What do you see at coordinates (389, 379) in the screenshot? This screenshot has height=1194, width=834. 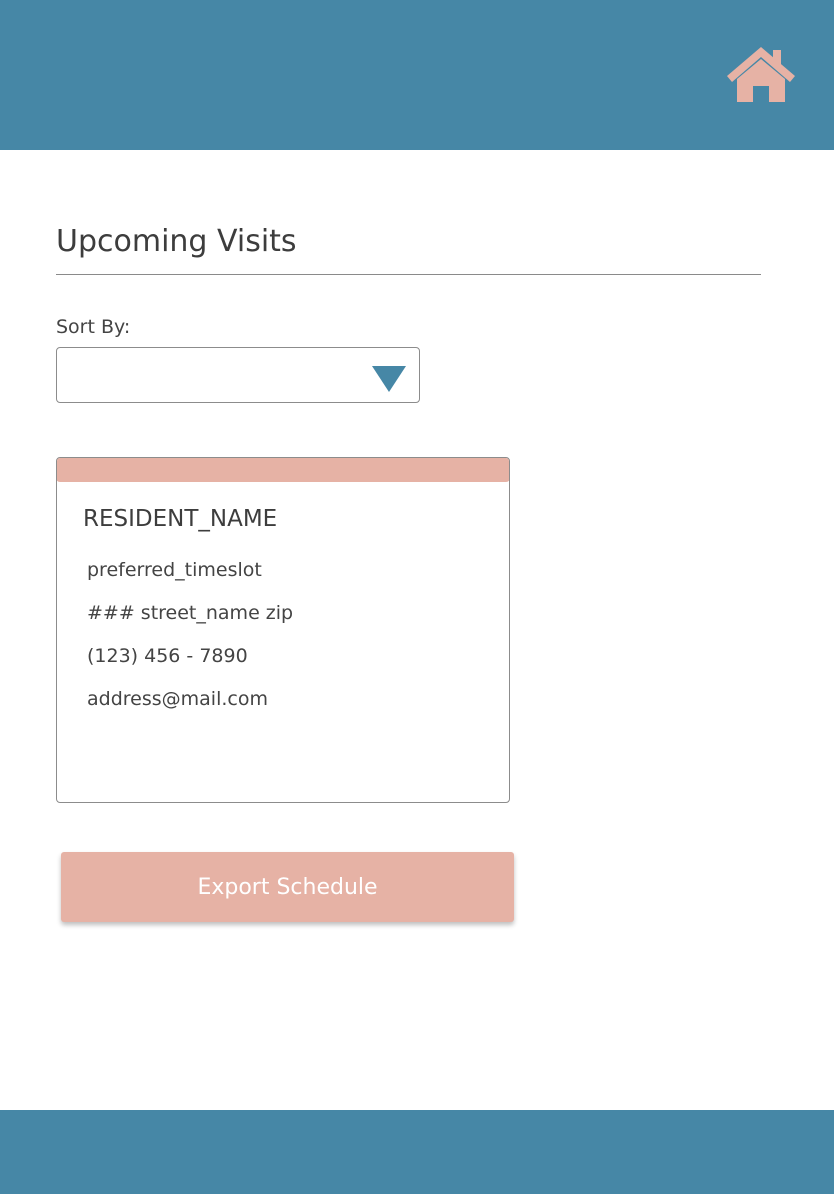 I see `triangle-down-icon` at bounding box center [389, 379].